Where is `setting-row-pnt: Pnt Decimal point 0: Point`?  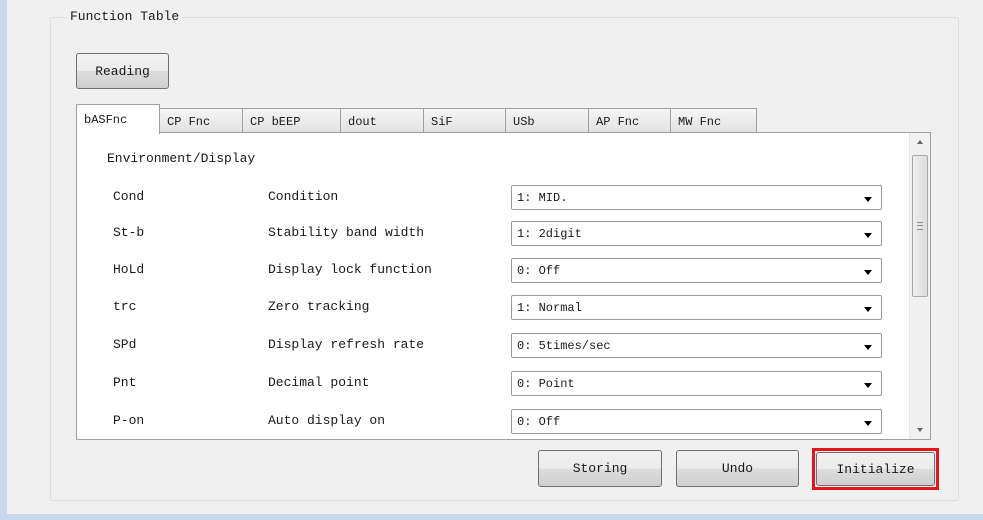 setting-row-pnt: Pnt Decimal point 0: Point is located at coordinates (493, 386).